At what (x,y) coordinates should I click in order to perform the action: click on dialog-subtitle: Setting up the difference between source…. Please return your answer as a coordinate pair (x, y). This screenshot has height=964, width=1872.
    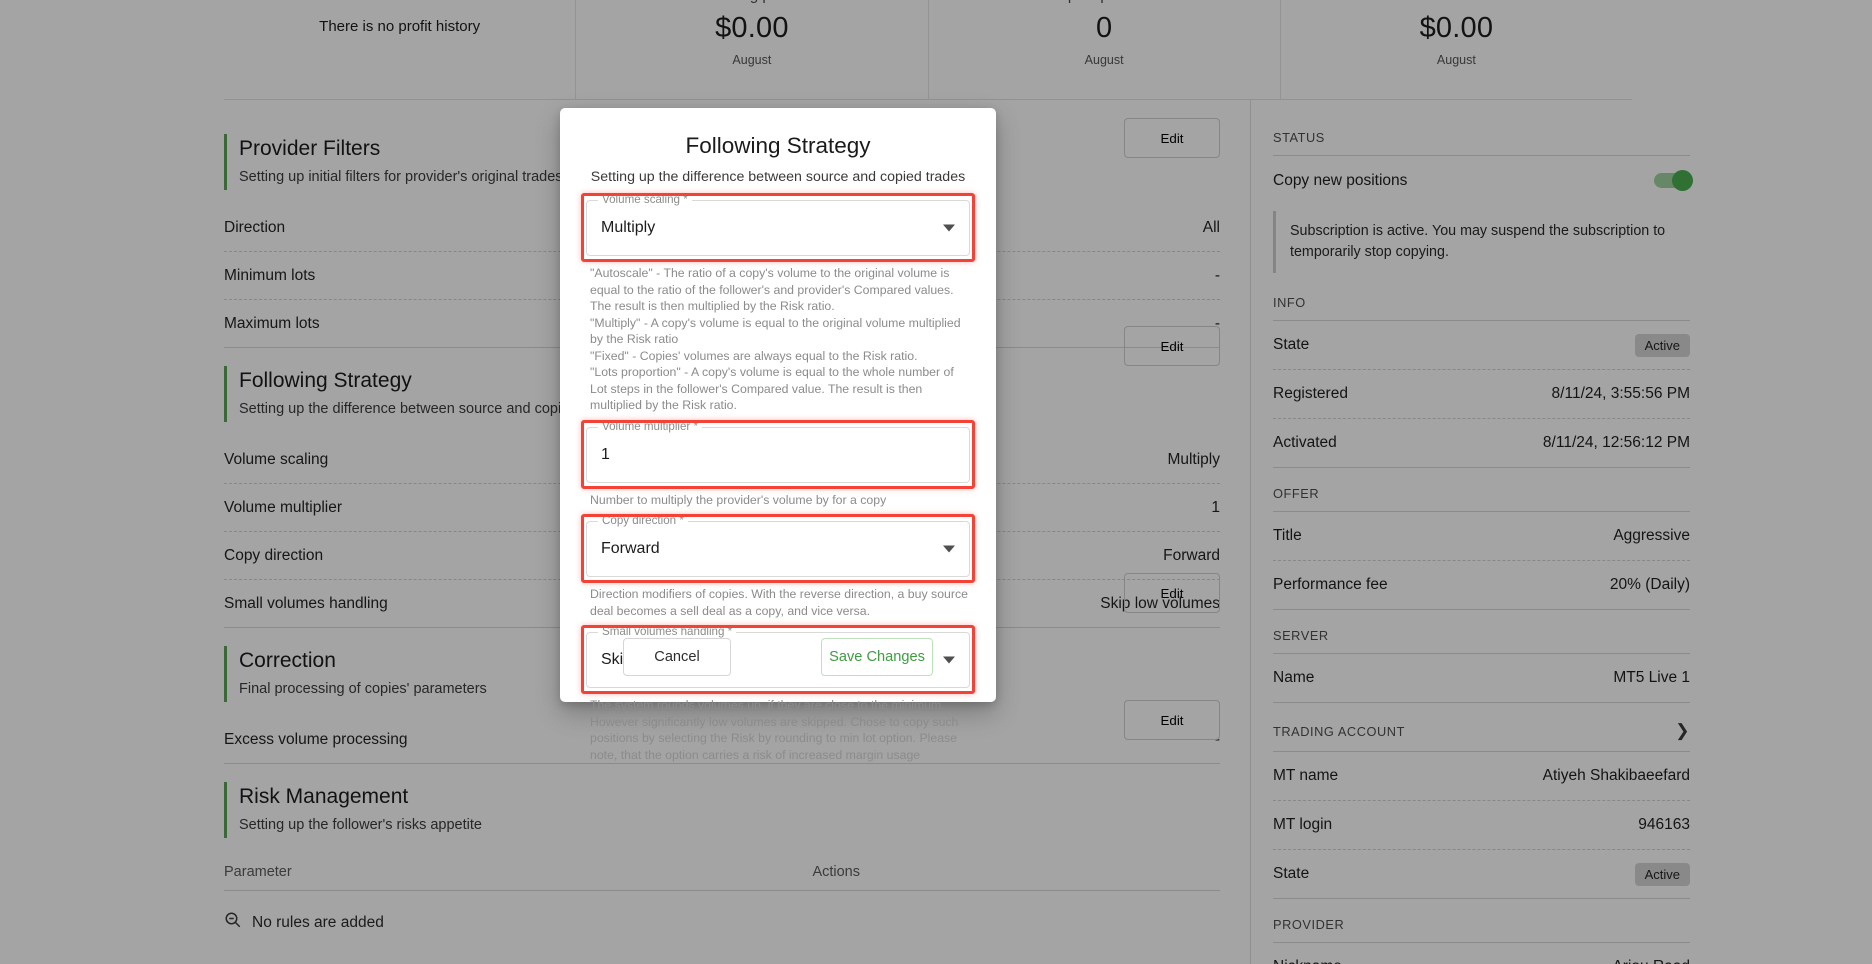
    Looking at the image, I should click on (778, 177).